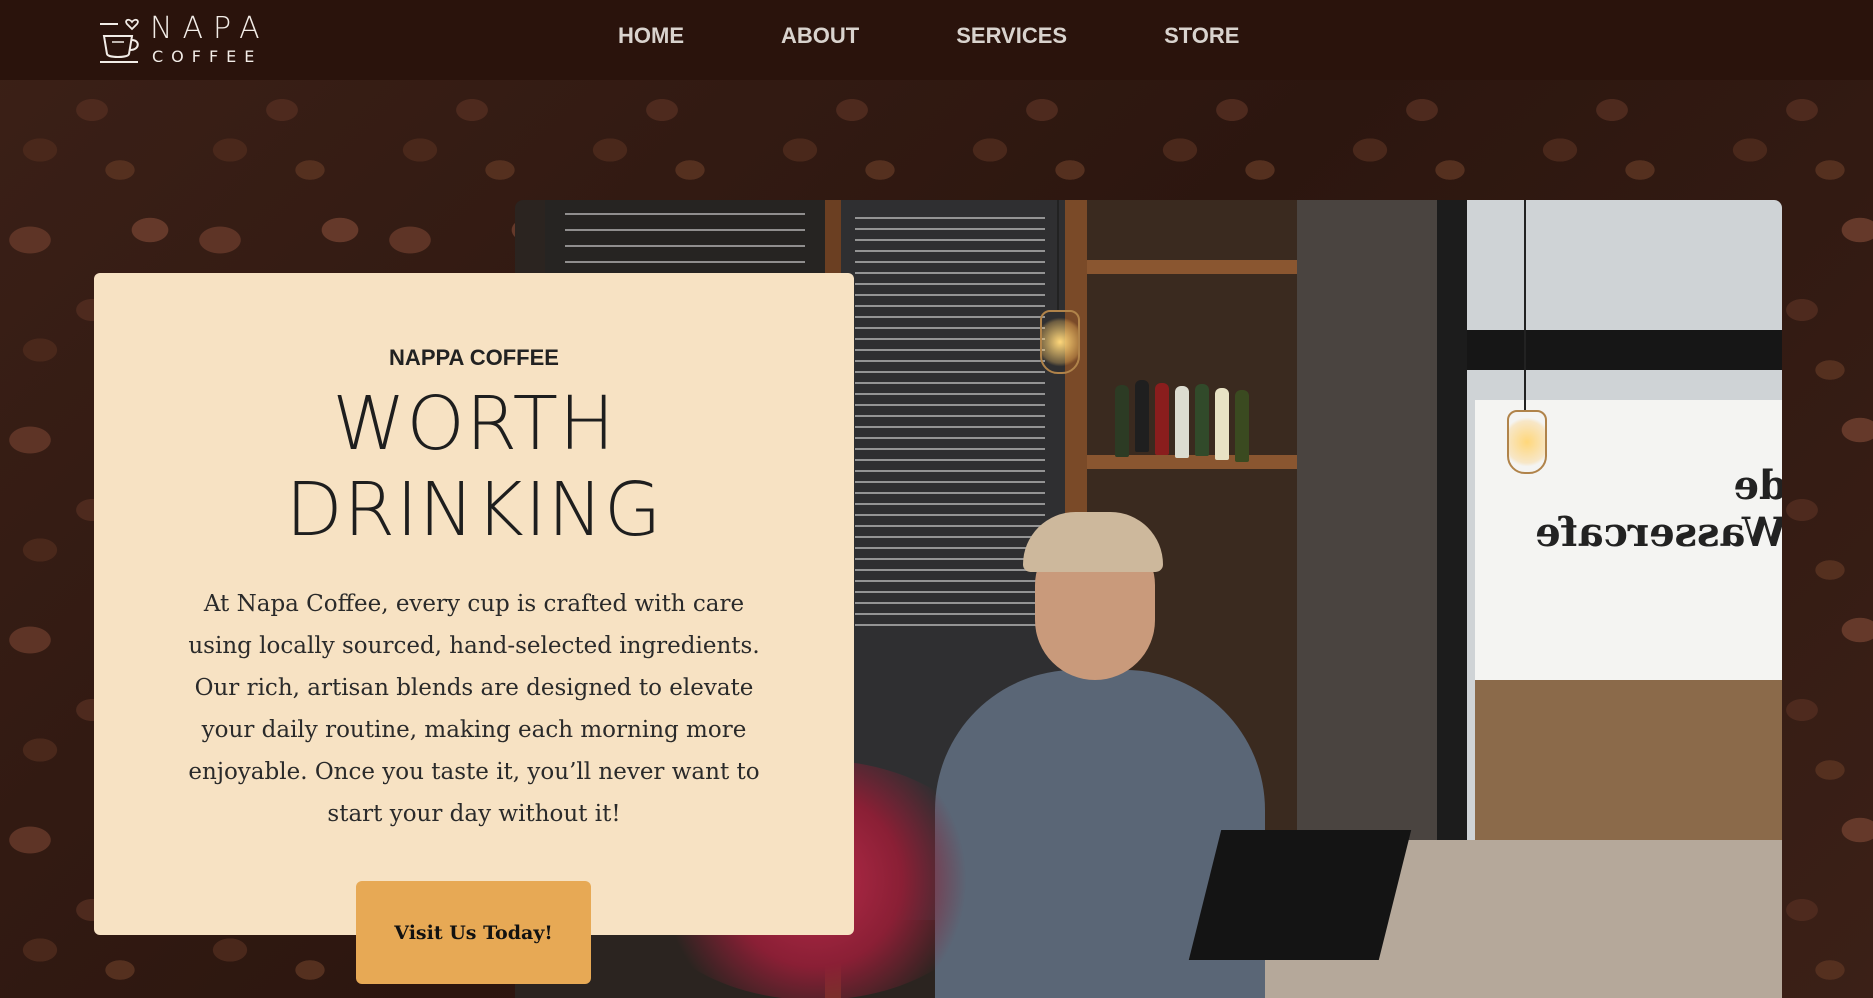 This screenshot has width=1873, height=998. I want to click on window-sign: de Wassercafe, so click(1658, 509).